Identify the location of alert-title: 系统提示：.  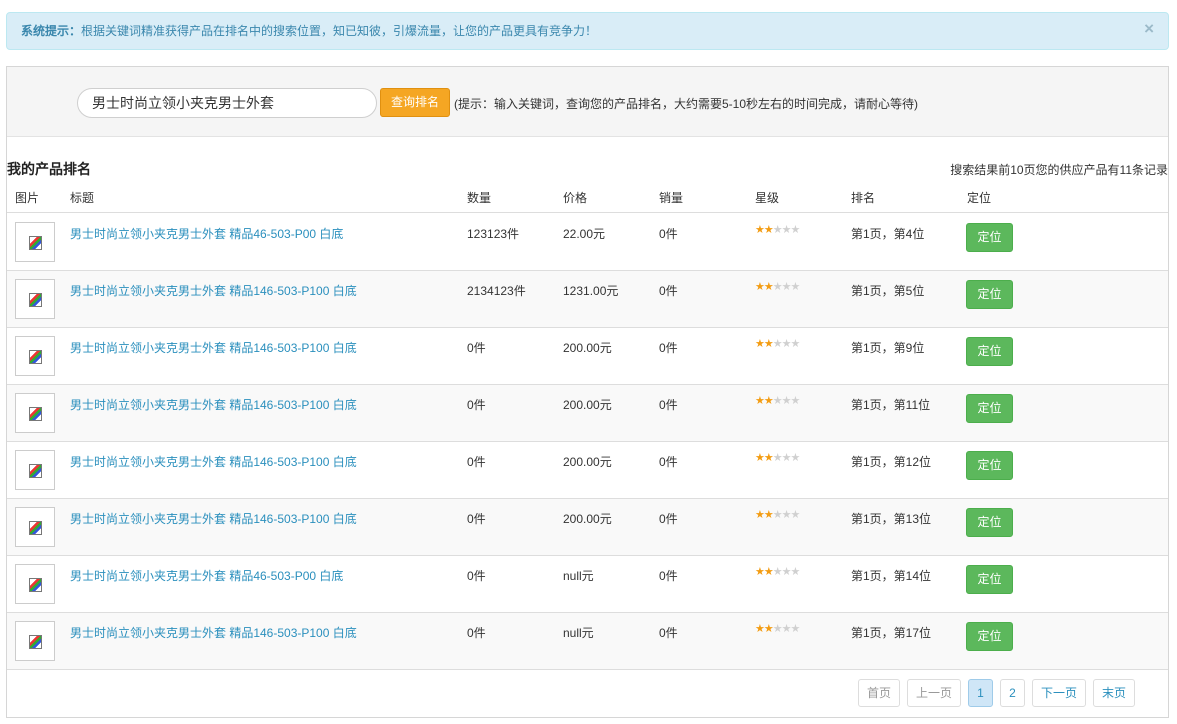
(51, 31).